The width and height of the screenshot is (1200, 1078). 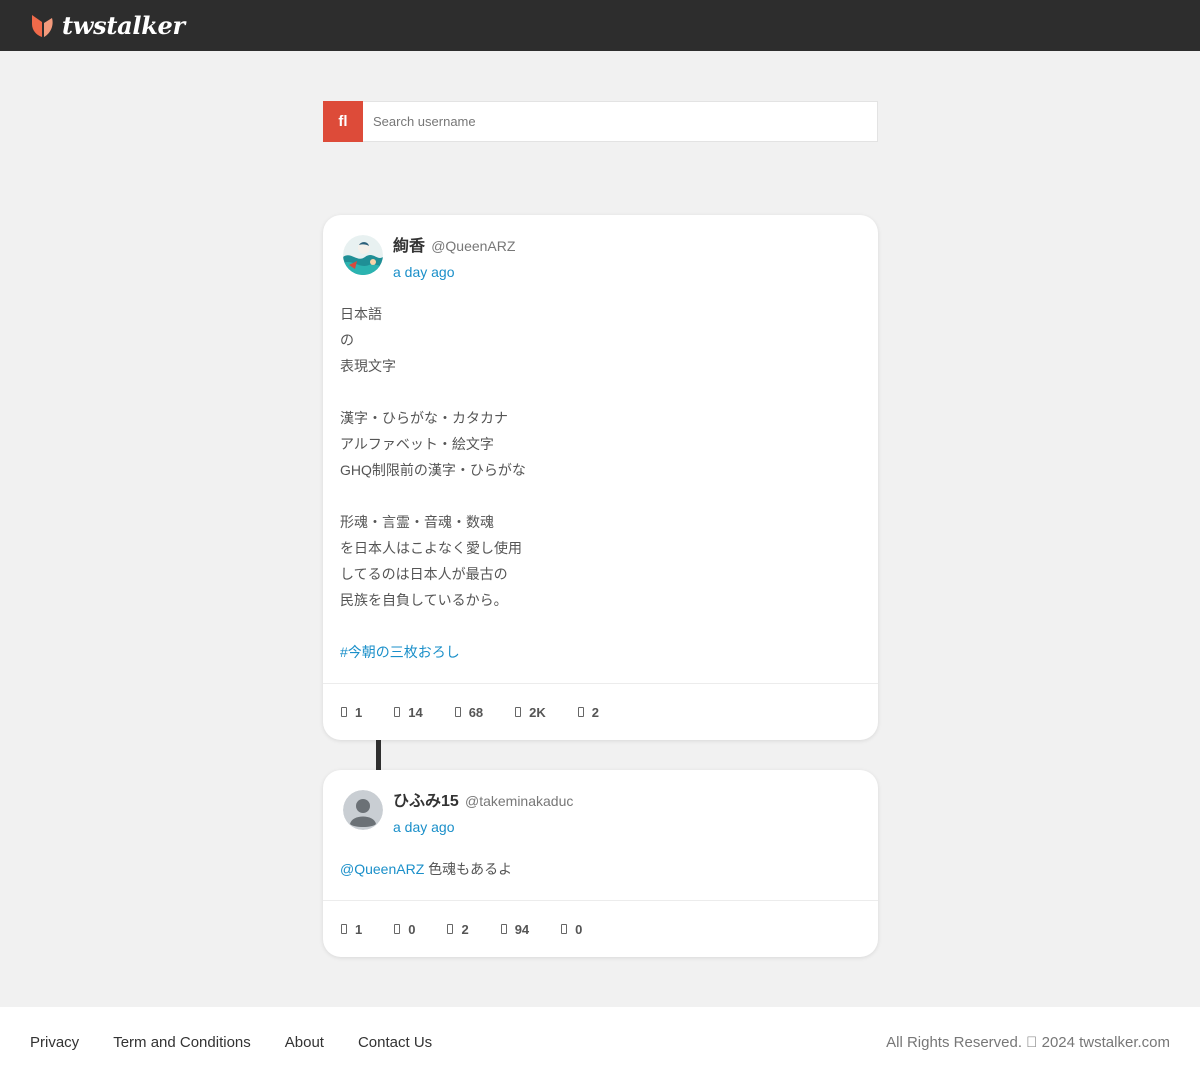 What do you see at coordinates (458, 929) in the screenshot?
I see `like-stat: 2` at bounding box center [458, 929].